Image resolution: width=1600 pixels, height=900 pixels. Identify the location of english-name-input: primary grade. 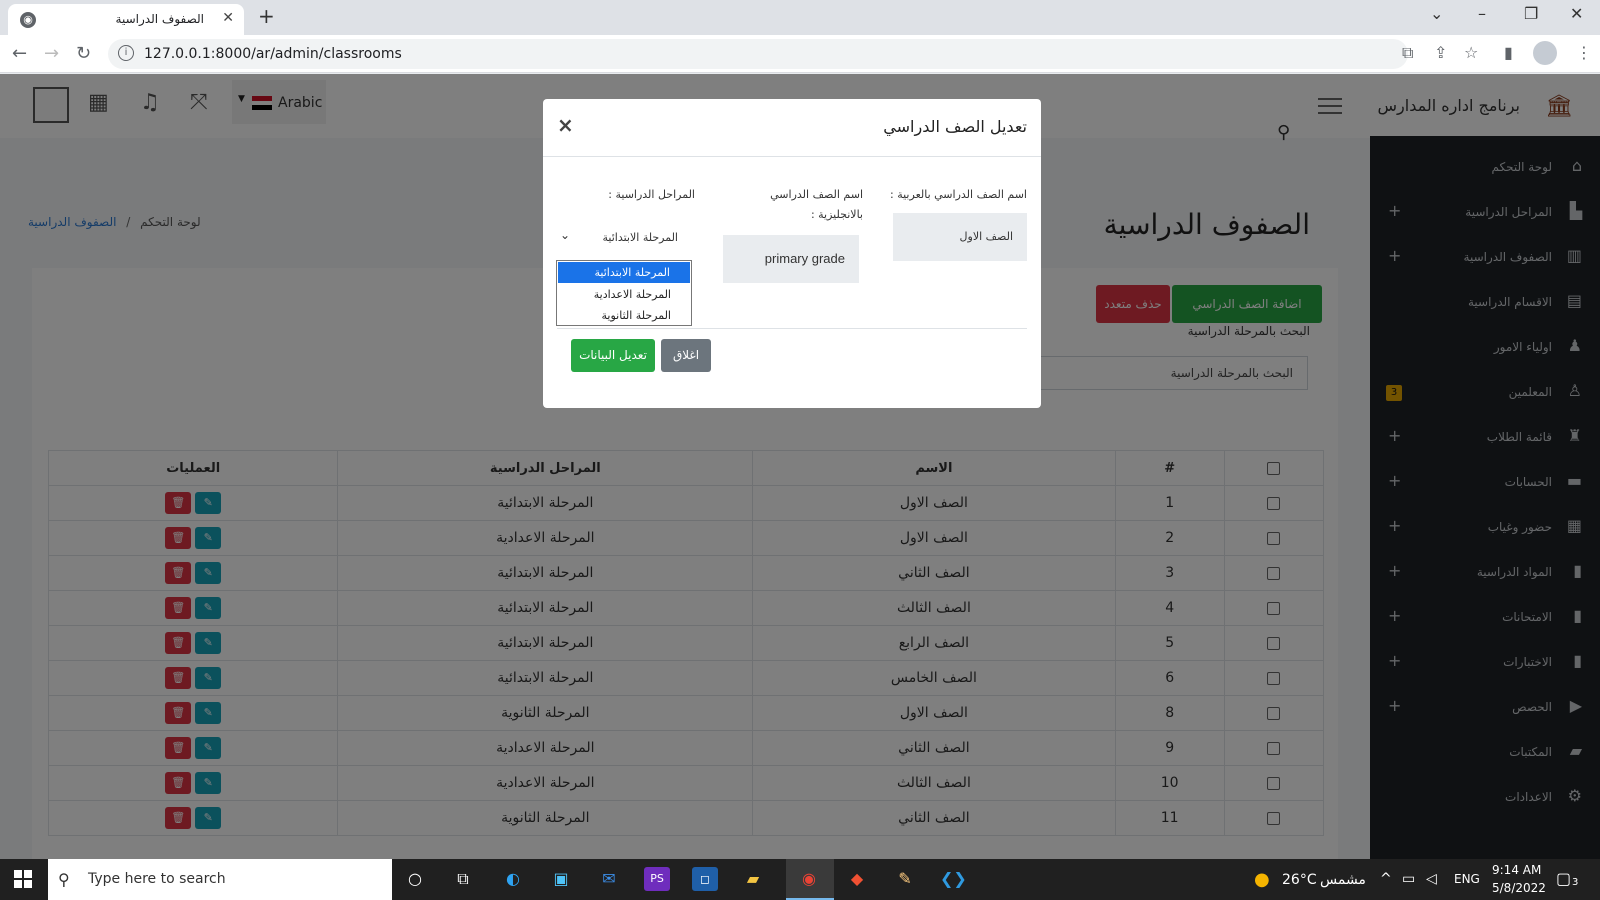
(791, 259).